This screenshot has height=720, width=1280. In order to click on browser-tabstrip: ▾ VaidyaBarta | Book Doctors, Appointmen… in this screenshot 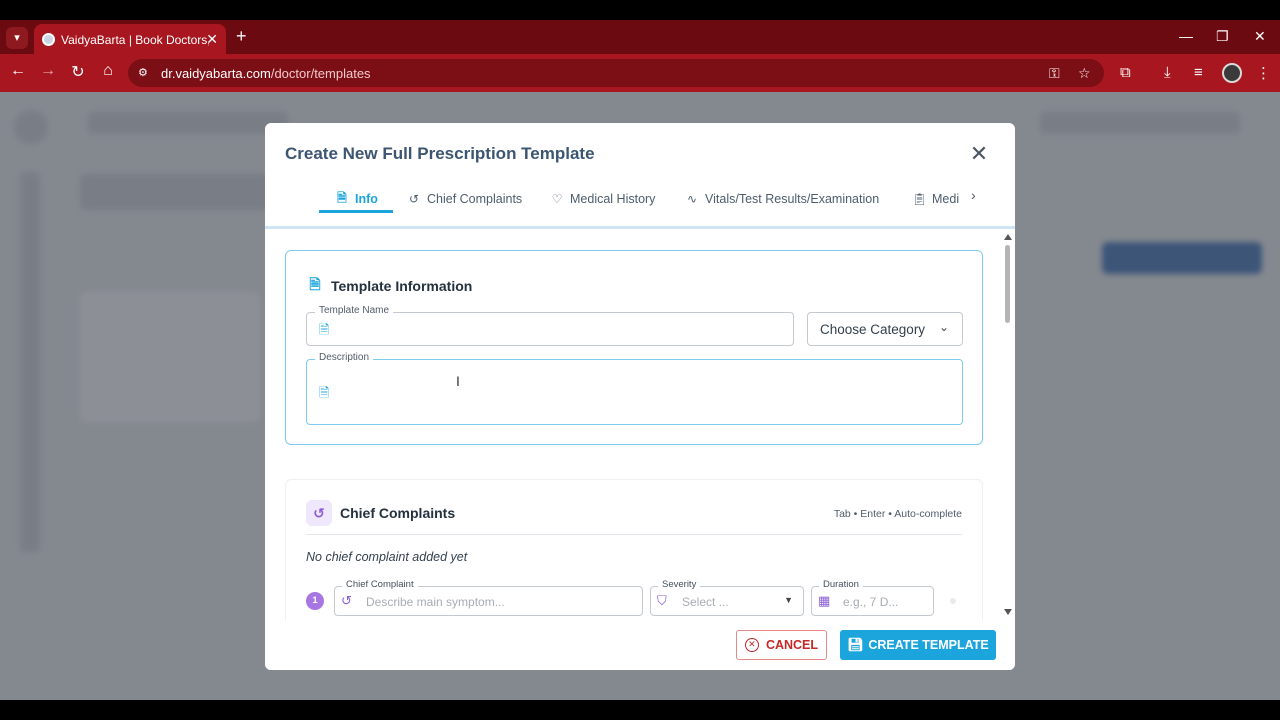, I will do `click(640, 37)`.